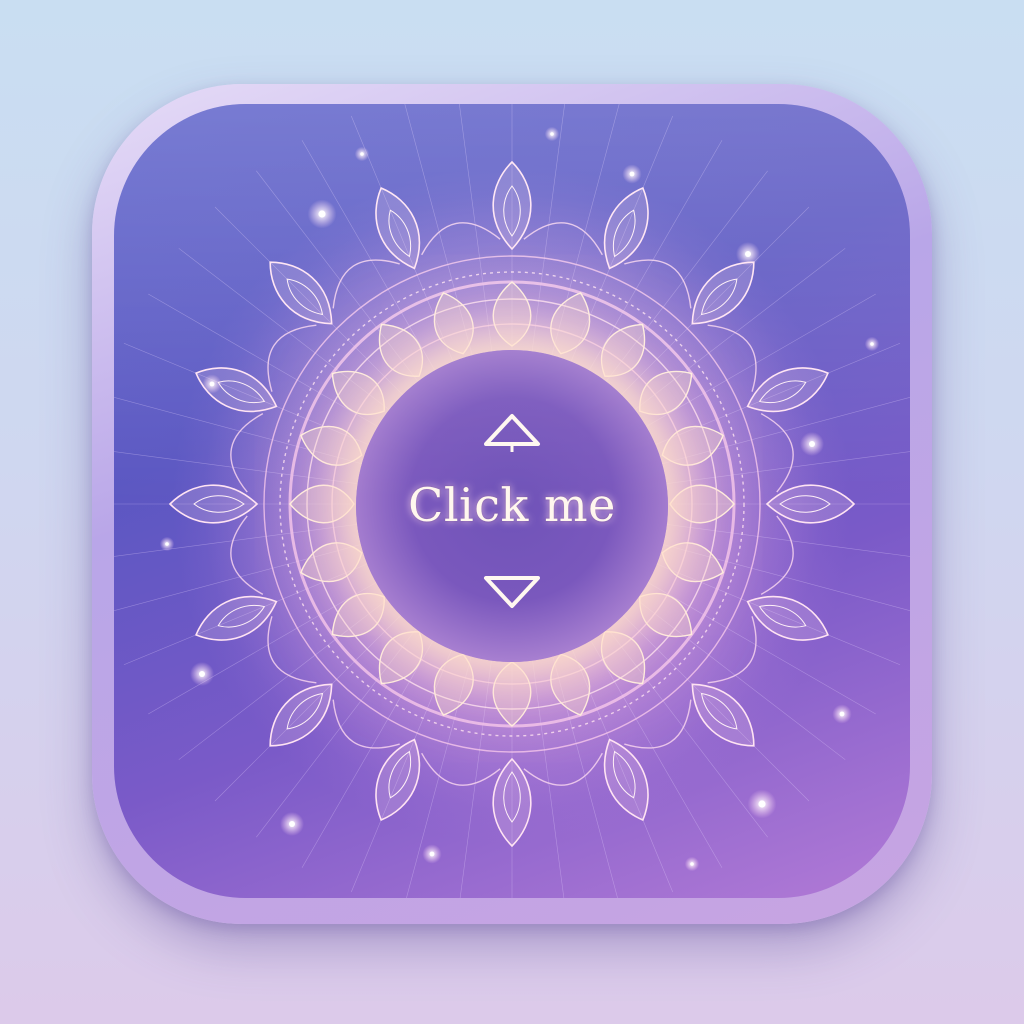 This screenshot has width=1024, height=1024. I want to click on click-me-label: Click me, so click(512, 505).